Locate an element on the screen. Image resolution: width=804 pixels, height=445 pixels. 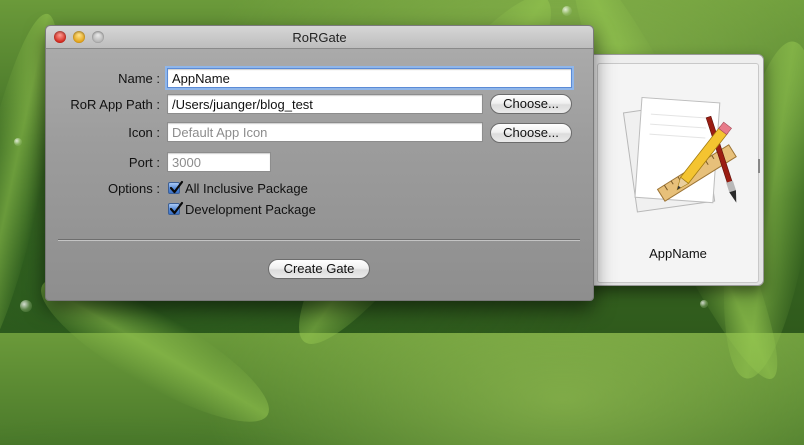
window-title: RoRGate is located at coordinates (319, 37).